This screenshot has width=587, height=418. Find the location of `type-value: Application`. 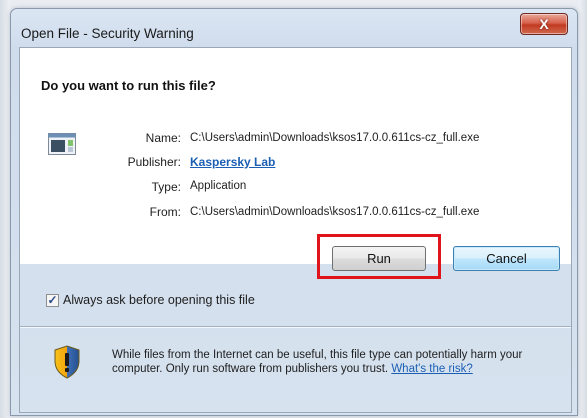

type-value: Application is located at coordinates (218, 186).